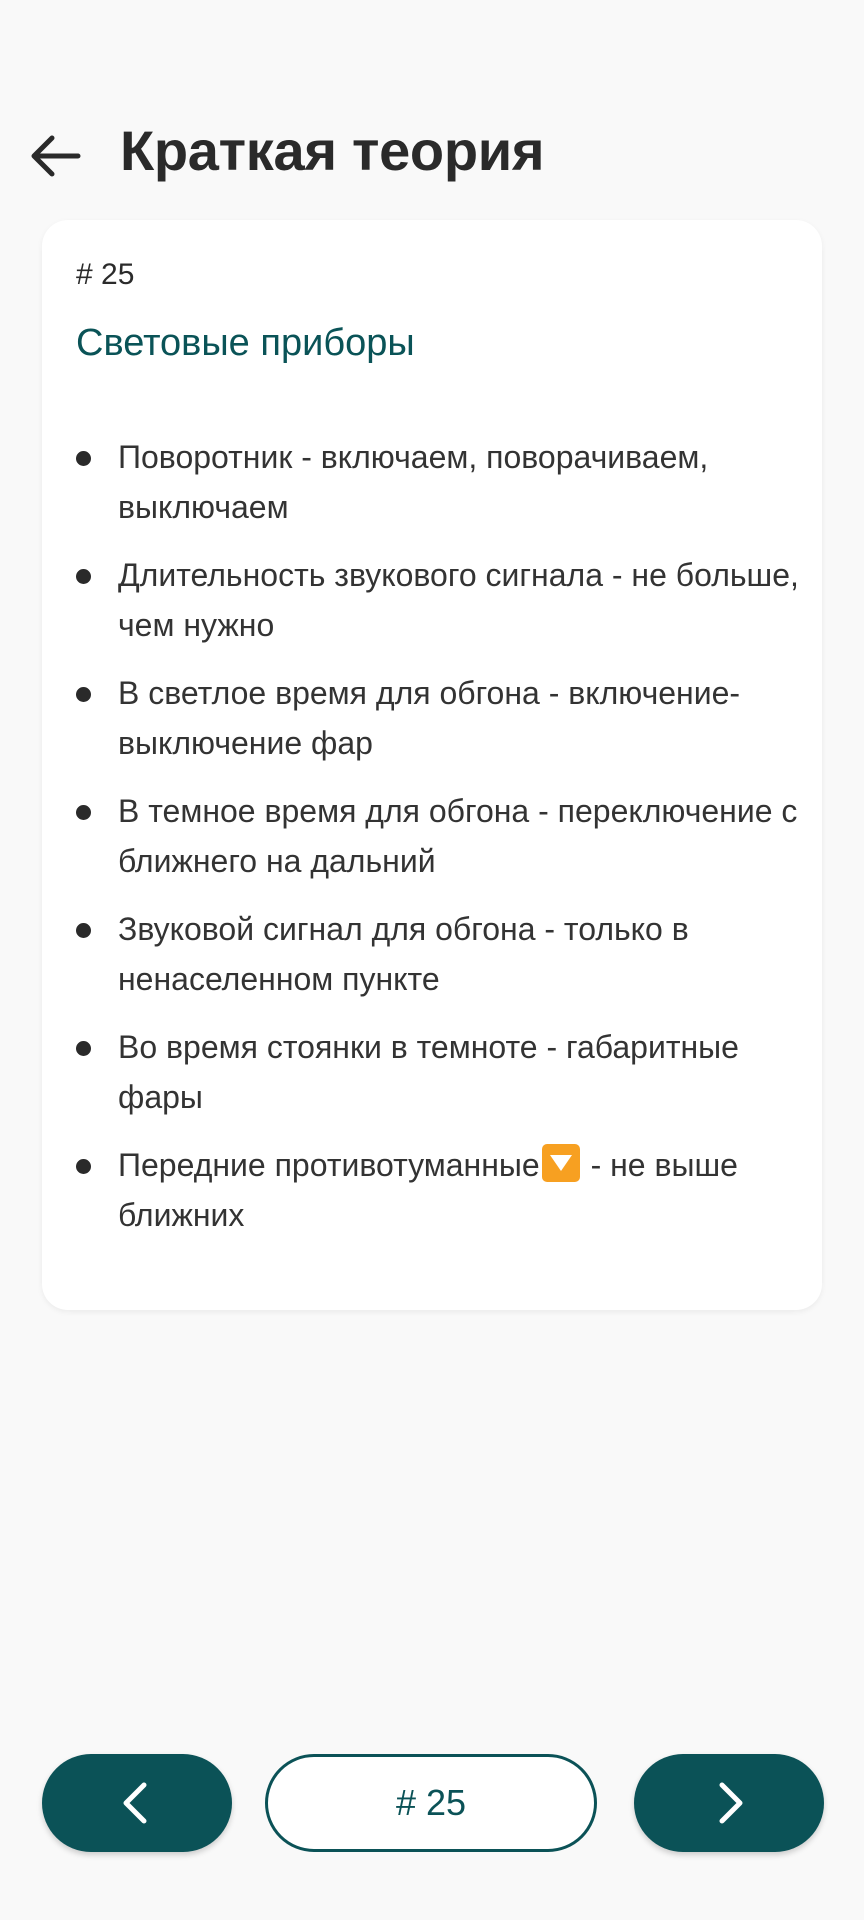 Image resolution: width=864 pixels, height=1920 pixels. I want to click on chevron-left-icon, so click(135, 1803).